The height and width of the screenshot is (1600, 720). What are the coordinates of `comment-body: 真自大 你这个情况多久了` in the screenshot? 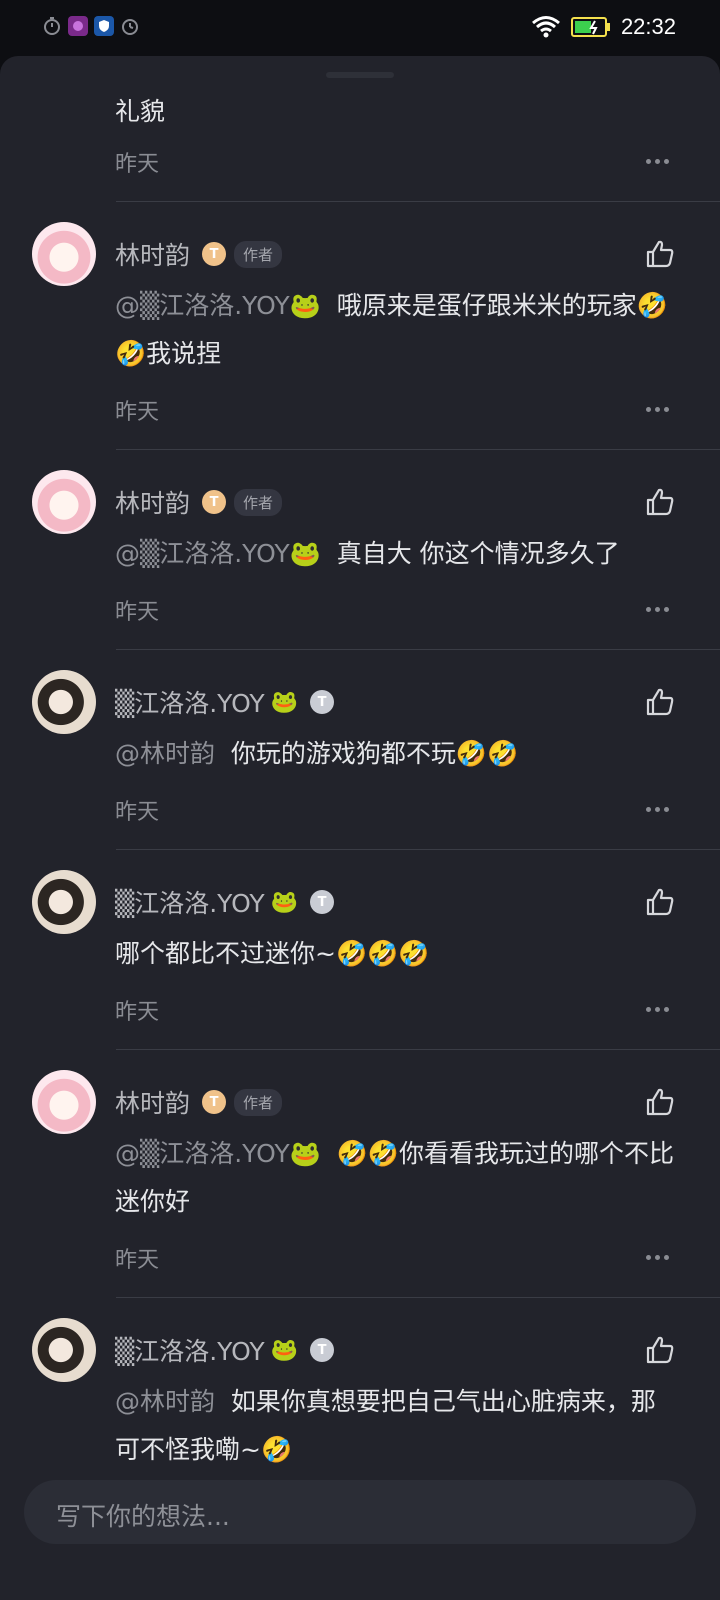 It's located at (478, 553).